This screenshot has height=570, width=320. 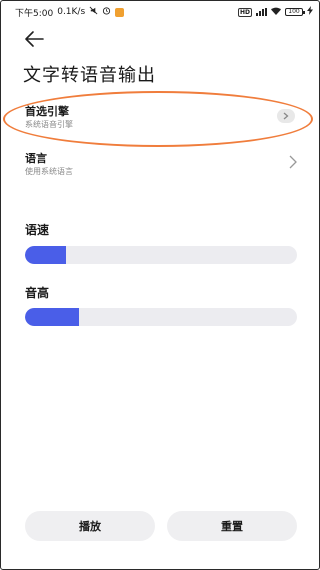 I want to click on battery-level: 100, so click(x=294, y=11).